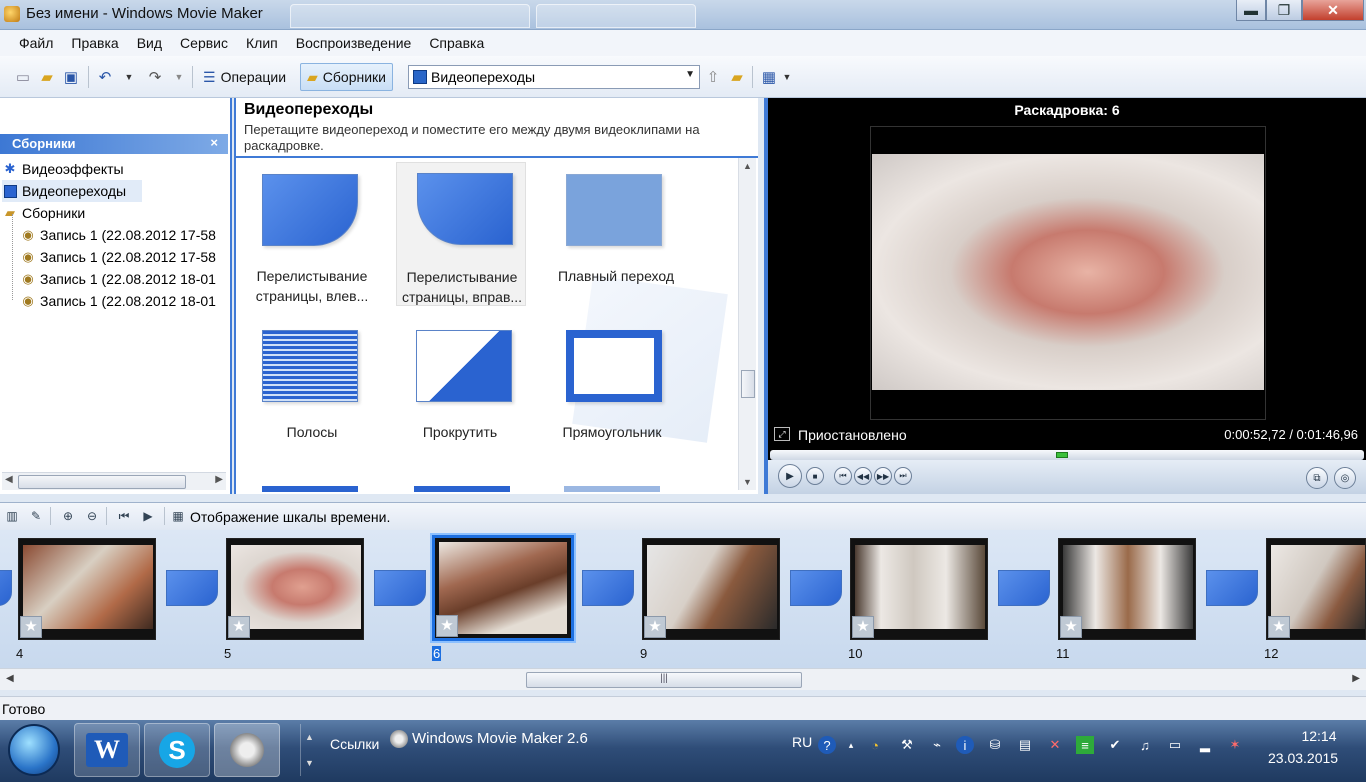 Image resolution: width=1366 pixels, height=782 pixels. Describe the element at coordinates (683, 15) in the screenshot. I see `title-bar: Без имени - Windows Movie Maker ▬ ❐ ✕` at that location.